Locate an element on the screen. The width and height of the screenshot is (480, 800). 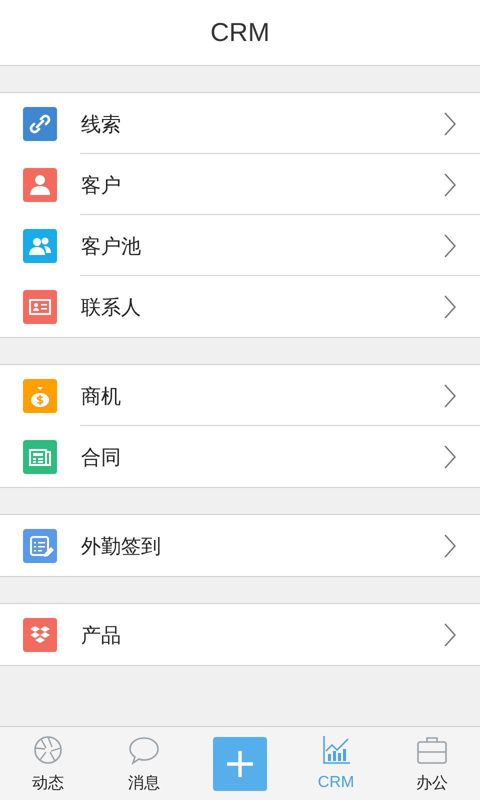
item-label: 客户池 is located at coordinates (111, 246).